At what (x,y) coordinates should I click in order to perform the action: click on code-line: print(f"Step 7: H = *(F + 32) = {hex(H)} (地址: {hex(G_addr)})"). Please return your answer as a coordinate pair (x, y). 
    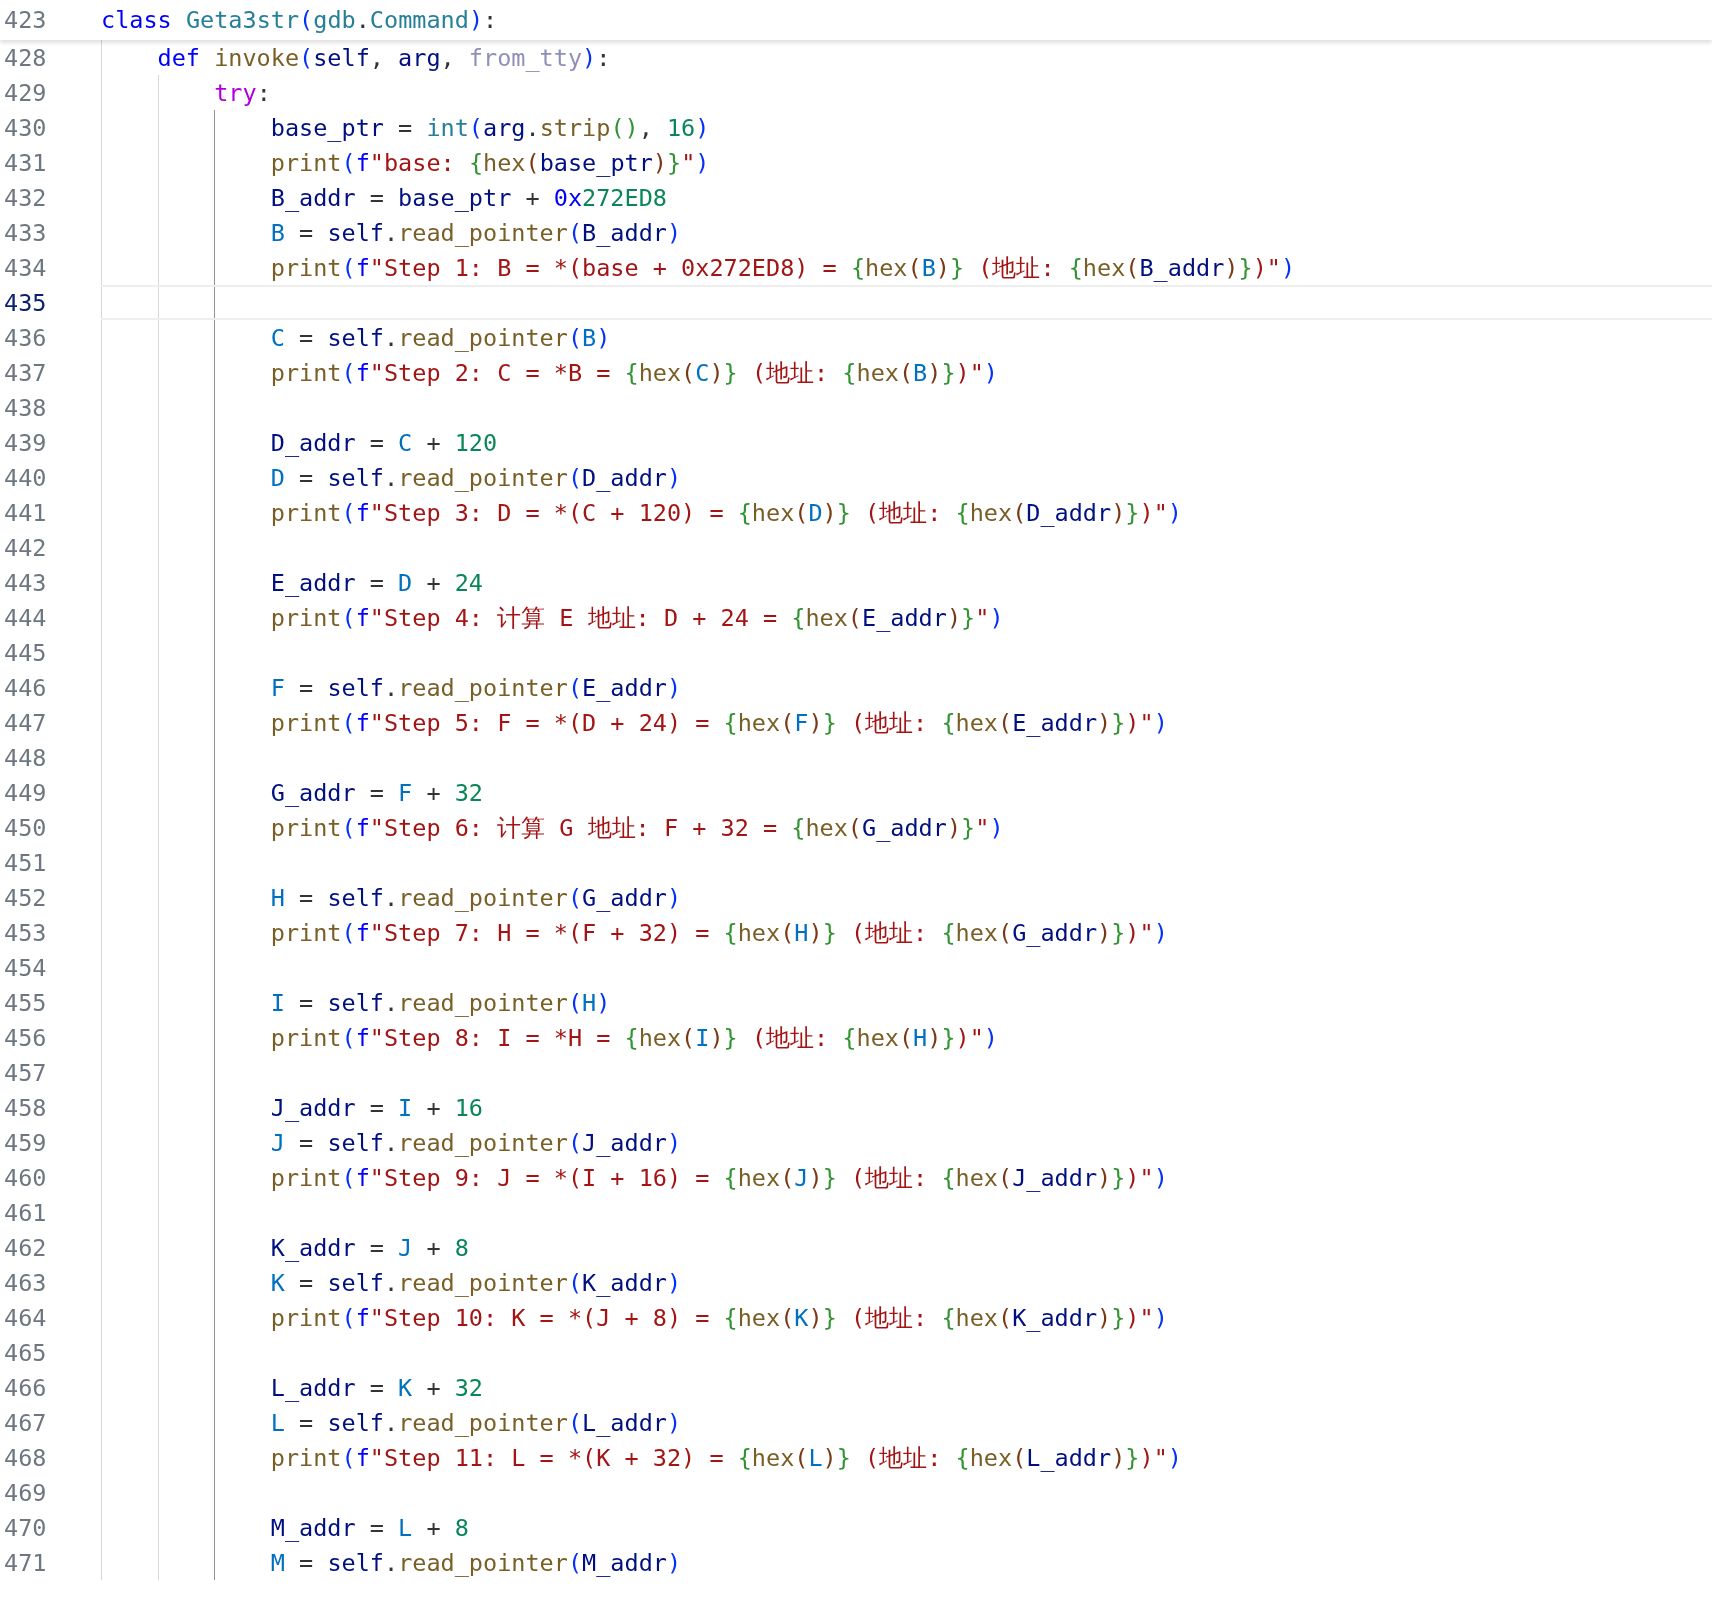
    Looking at the image, I should click on (719, 933).